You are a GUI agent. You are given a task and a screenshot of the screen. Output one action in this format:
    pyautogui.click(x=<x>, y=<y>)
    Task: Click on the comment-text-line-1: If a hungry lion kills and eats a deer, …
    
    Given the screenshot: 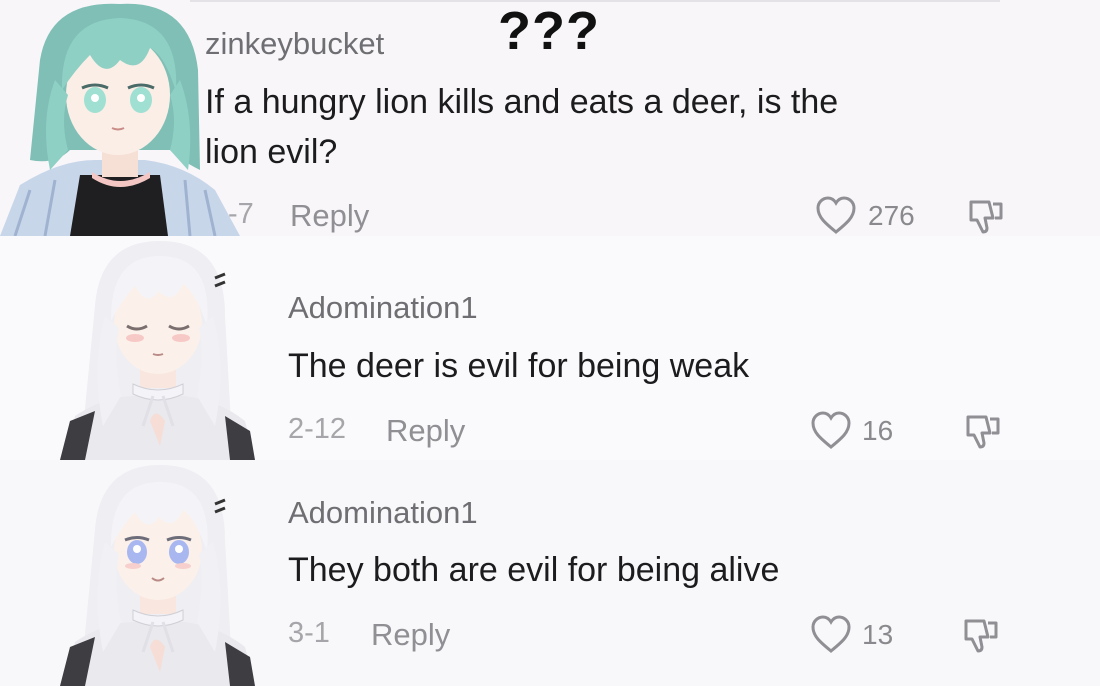 What is the action you would take?
    pyautogui.click(x=522, y=102)
    